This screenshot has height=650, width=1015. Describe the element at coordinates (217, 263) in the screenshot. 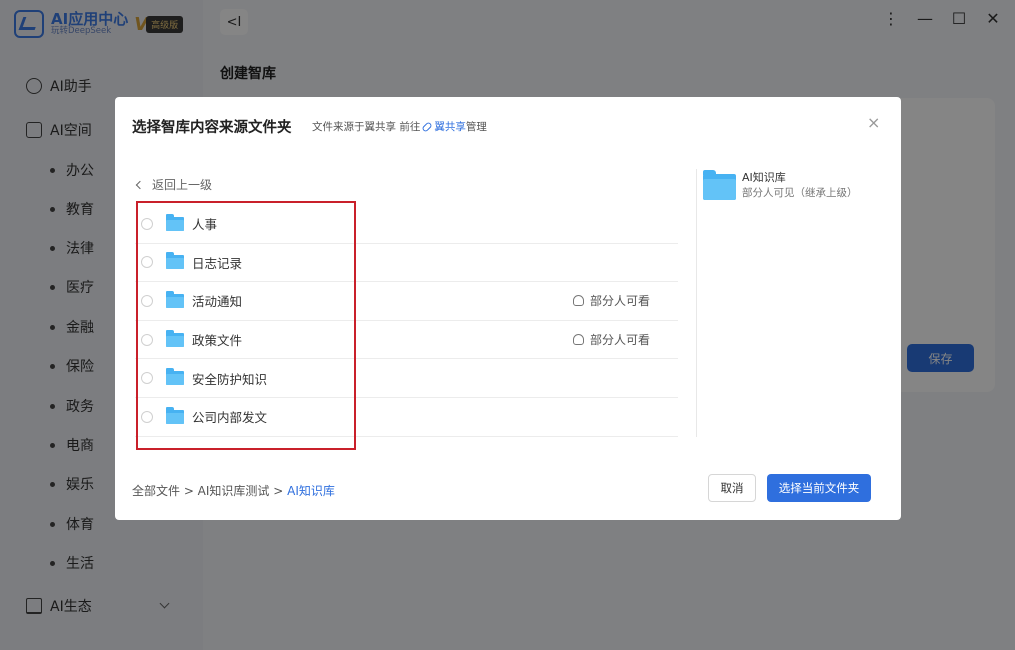

I see `folder-name: 日志记录` at that location.